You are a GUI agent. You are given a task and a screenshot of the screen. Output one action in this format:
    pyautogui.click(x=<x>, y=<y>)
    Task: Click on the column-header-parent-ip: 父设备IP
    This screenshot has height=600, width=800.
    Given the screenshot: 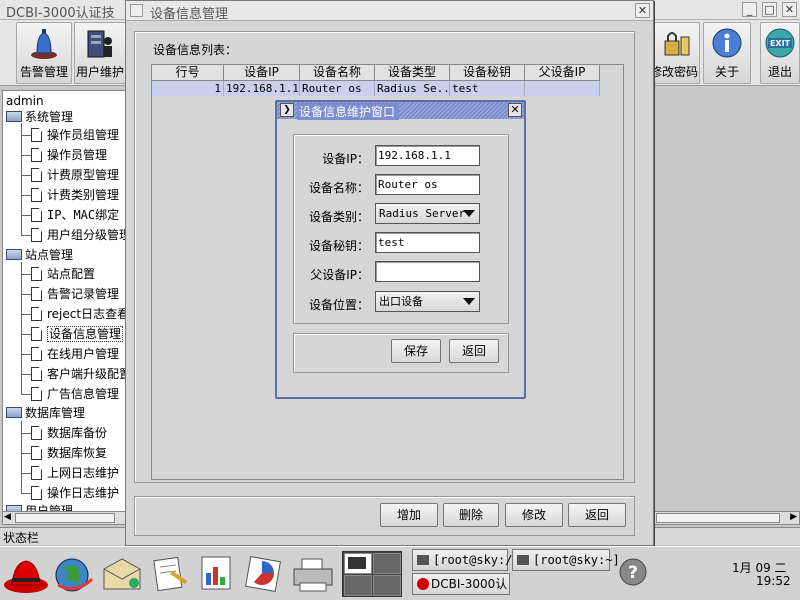 What is the action you would take?
    pyautogui.click(x=562, y=73)
    